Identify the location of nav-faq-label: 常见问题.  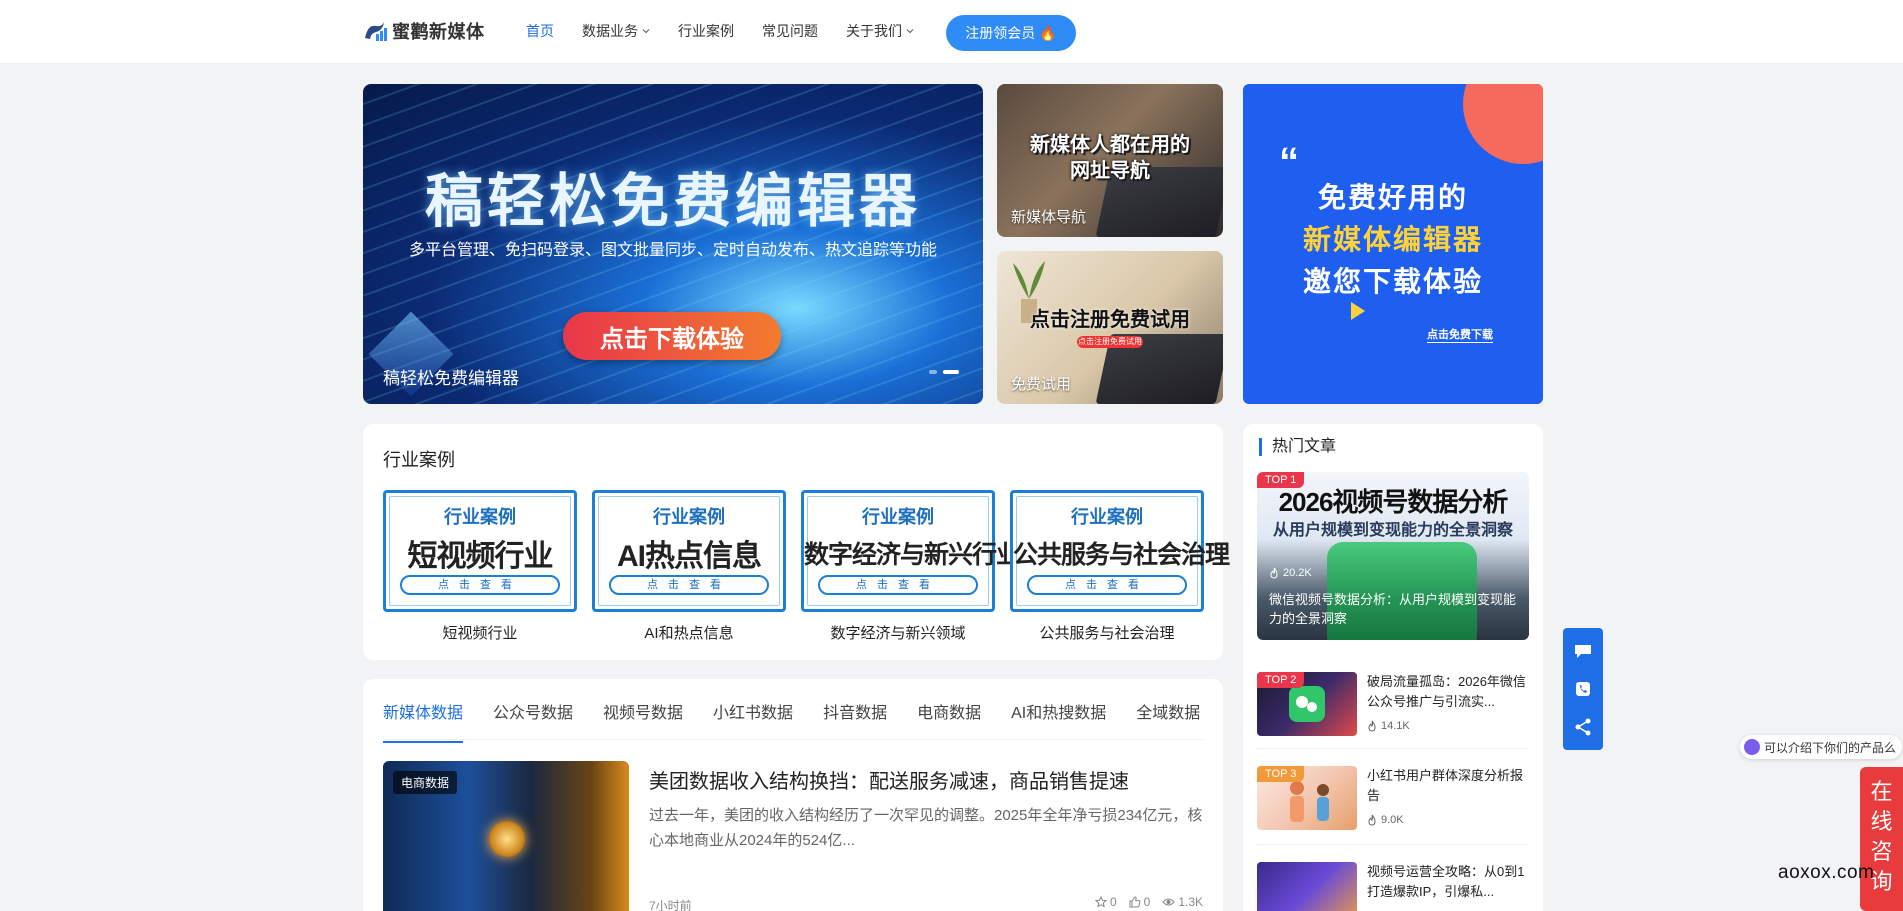
(790, 31).